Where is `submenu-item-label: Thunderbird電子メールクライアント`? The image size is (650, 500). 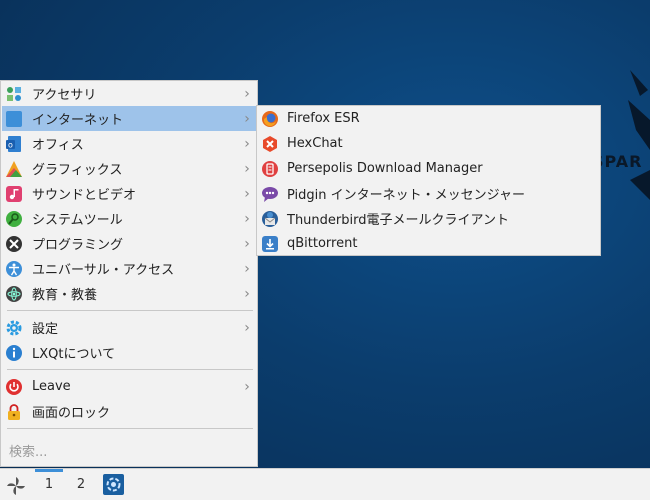 submenu-item-label: Thunderbird電子メールクライアント is located at coordinates (398, 220).